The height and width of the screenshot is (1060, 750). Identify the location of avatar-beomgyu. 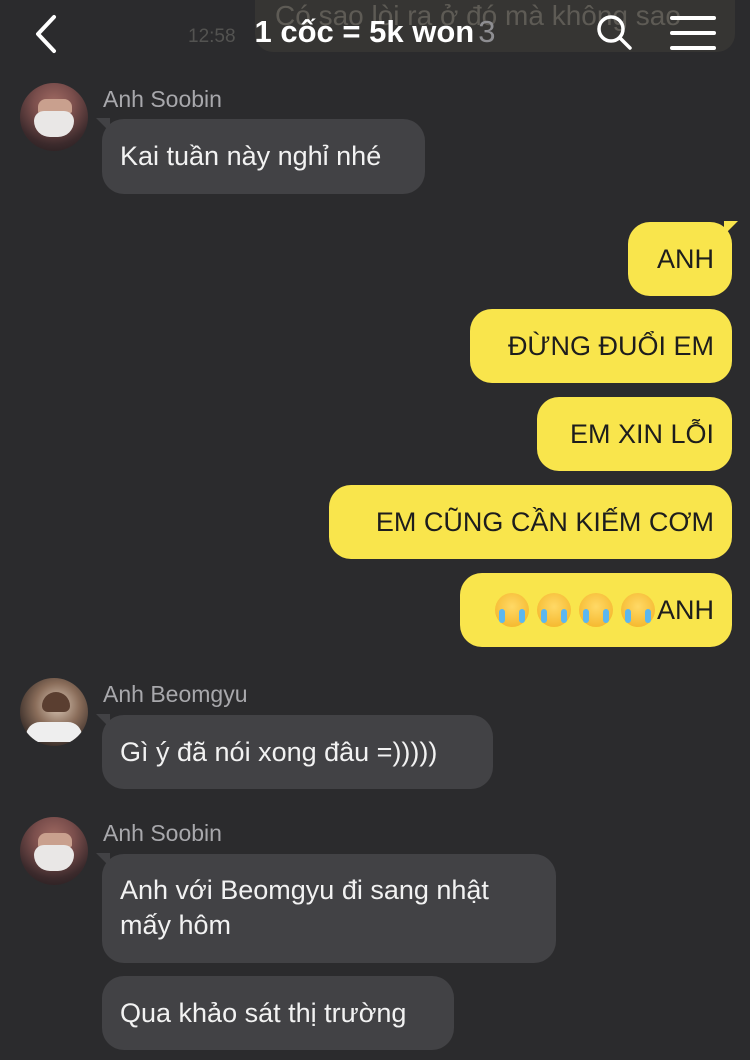
(54, 712).